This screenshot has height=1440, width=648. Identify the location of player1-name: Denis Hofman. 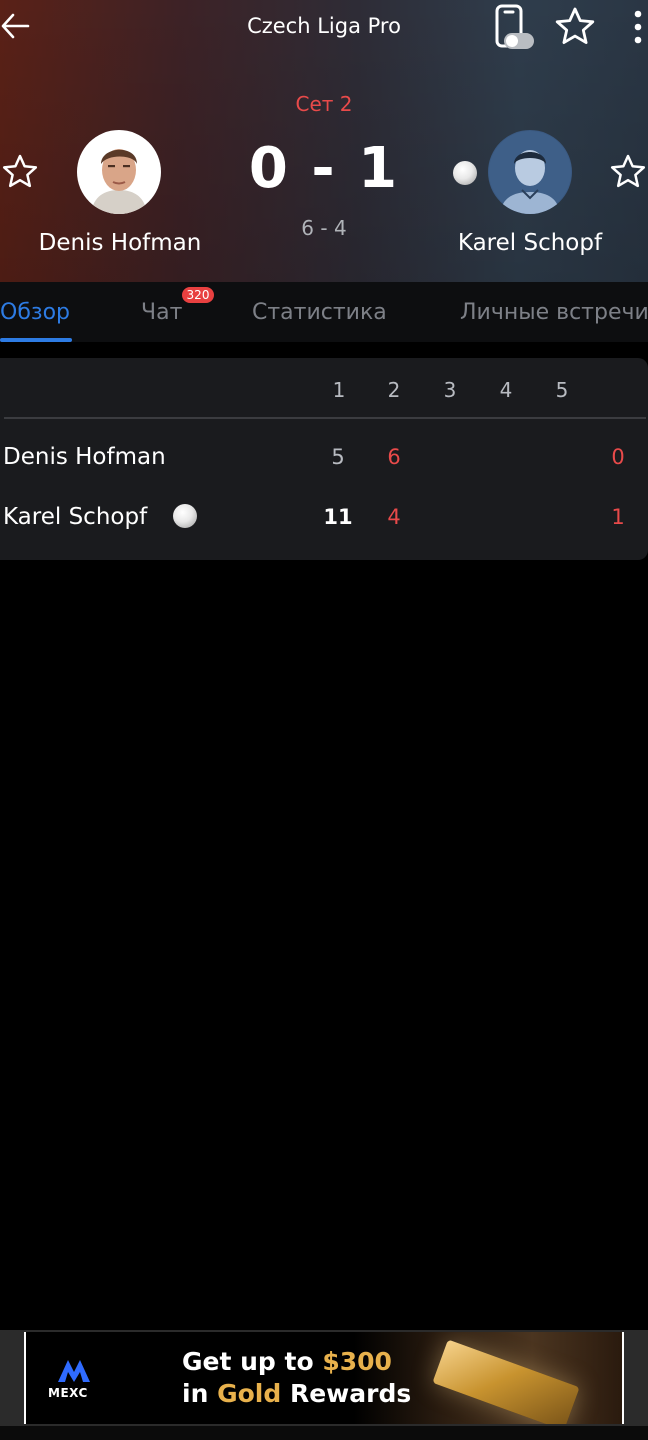
(120, 243).